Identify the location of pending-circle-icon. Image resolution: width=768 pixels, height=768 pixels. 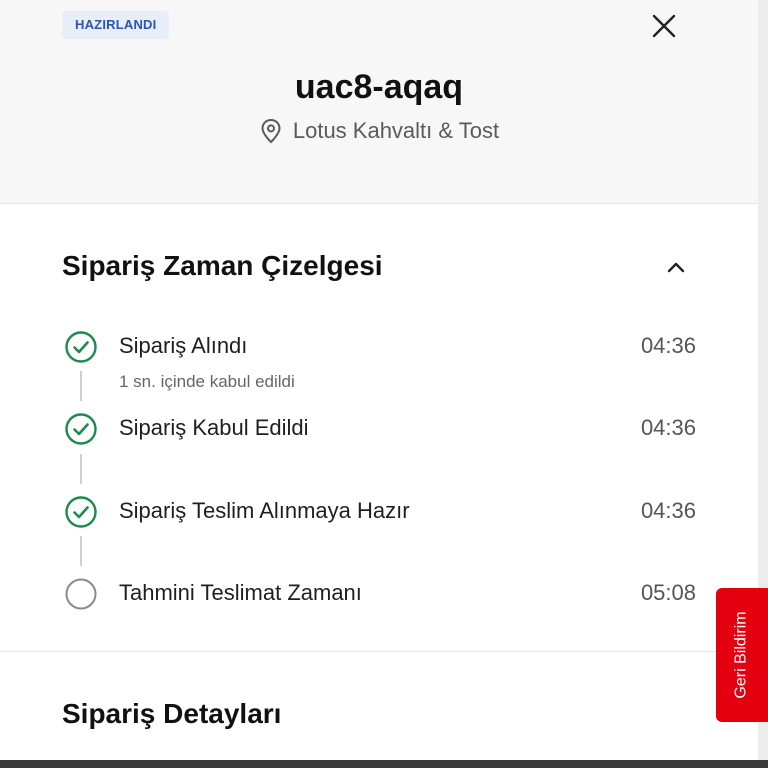
(81, 594).